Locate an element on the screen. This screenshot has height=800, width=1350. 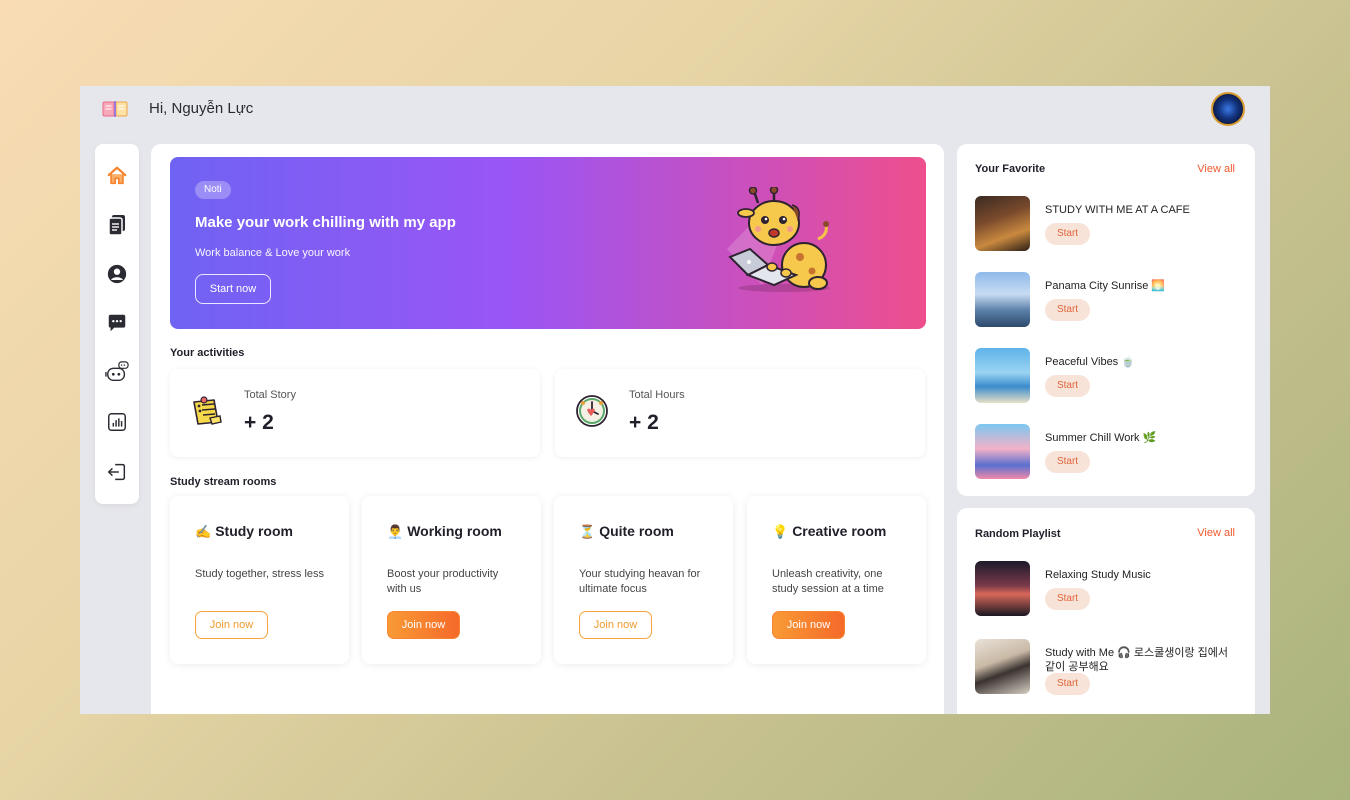
chat-icon is located at coordinates (117, 323).